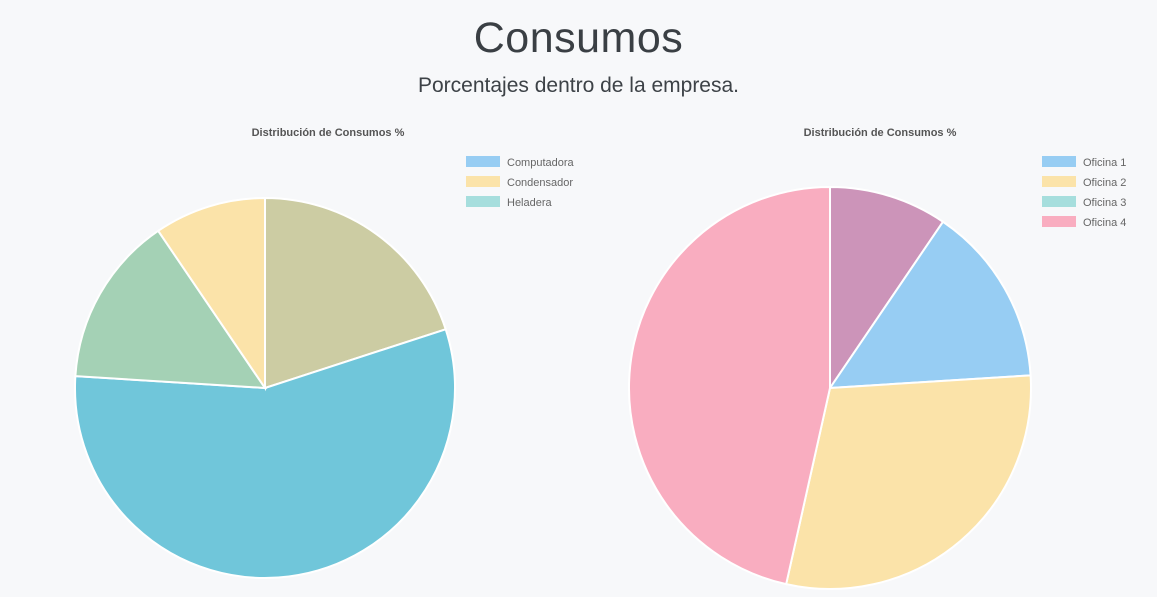 The width and height of the screenshot is (1157, 597). What do you see at coordinates (1104, 183) in the screenshot?
I see `legend-label: Oficina 2` at bounding box center [1104, 183].